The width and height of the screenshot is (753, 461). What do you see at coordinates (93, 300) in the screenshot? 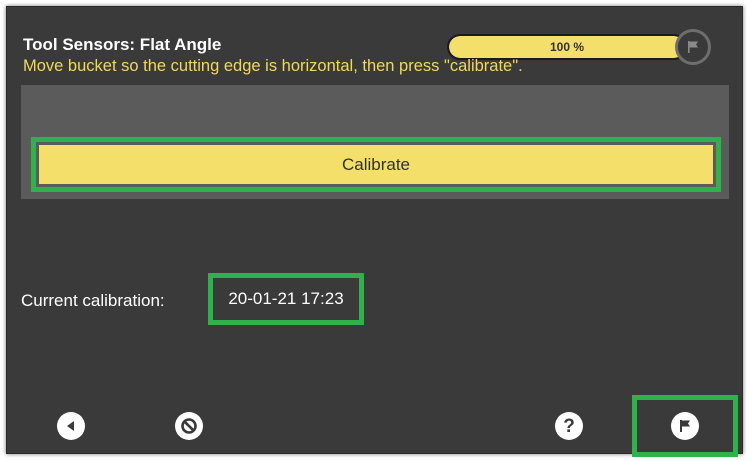
I see `current-calibration-label: Current calibration:` at bounding box center [93, 300].